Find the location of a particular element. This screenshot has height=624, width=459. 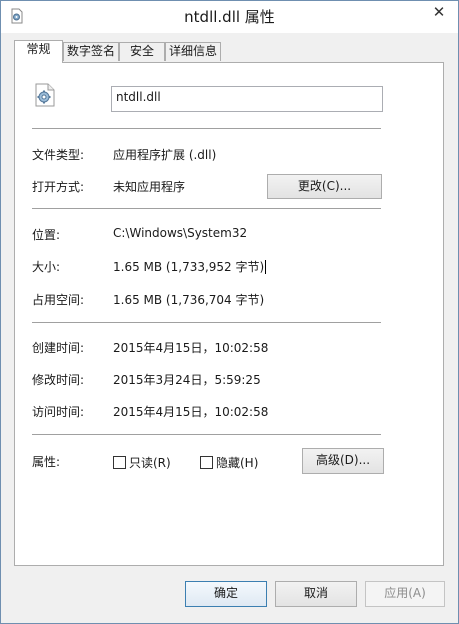

ok-button: 确定 is located at coordinates (226, 594).